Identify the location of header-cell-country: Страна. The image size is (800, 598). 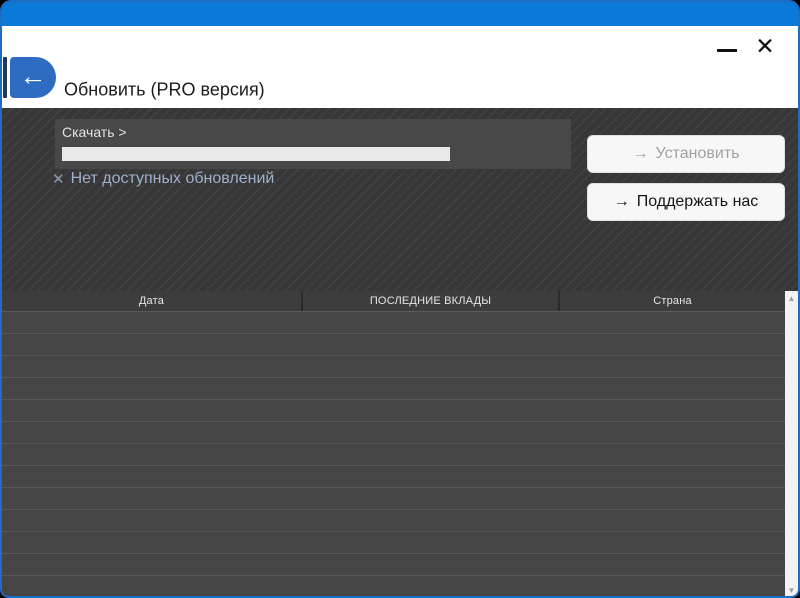
(672, 301).